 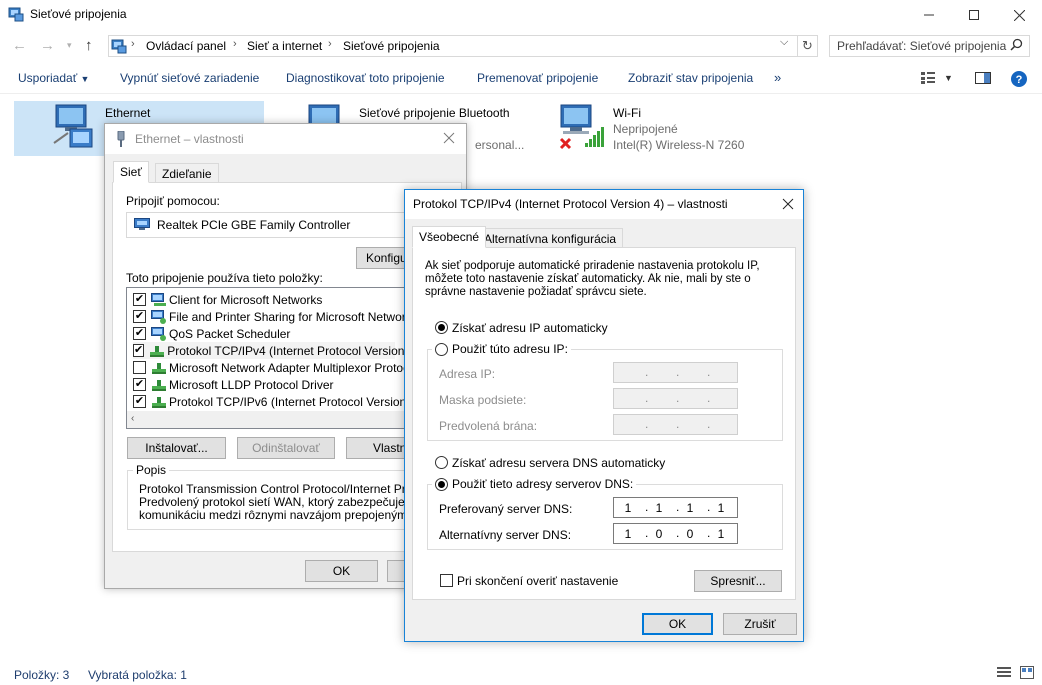 What do you see at coordinates (690, 78) in the screenshot?
I see `view-status-button: Zobraziť stav pripojenia` at bounding box center [690, 78].